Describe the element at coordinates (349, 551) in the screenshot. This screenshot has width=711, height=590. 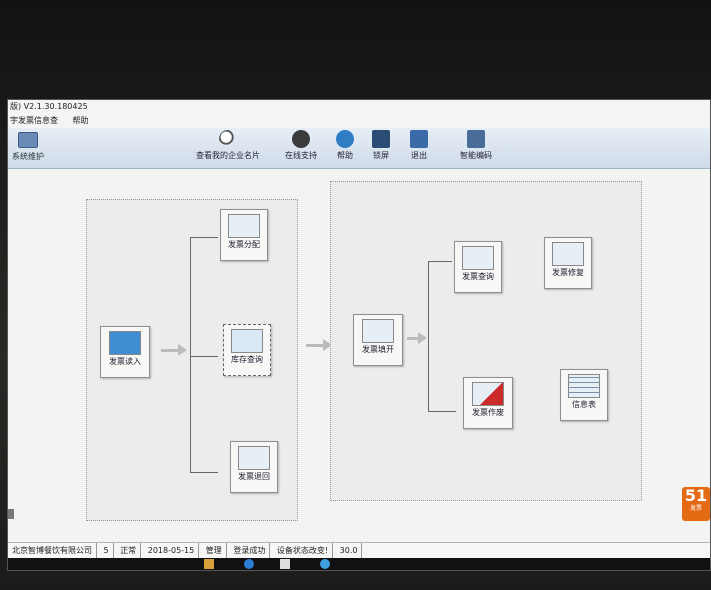
I see `status-version: 30.0` at that location.